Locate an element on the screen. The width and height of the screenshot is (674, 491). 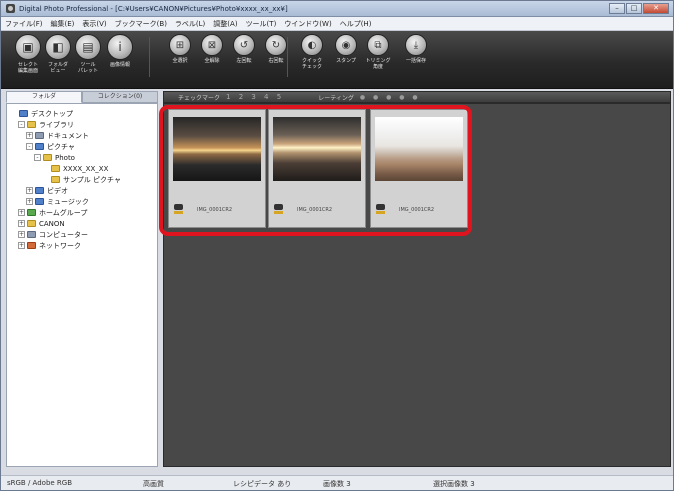
tree-item-label: ライブラリ is located at coordinates (56, 124).